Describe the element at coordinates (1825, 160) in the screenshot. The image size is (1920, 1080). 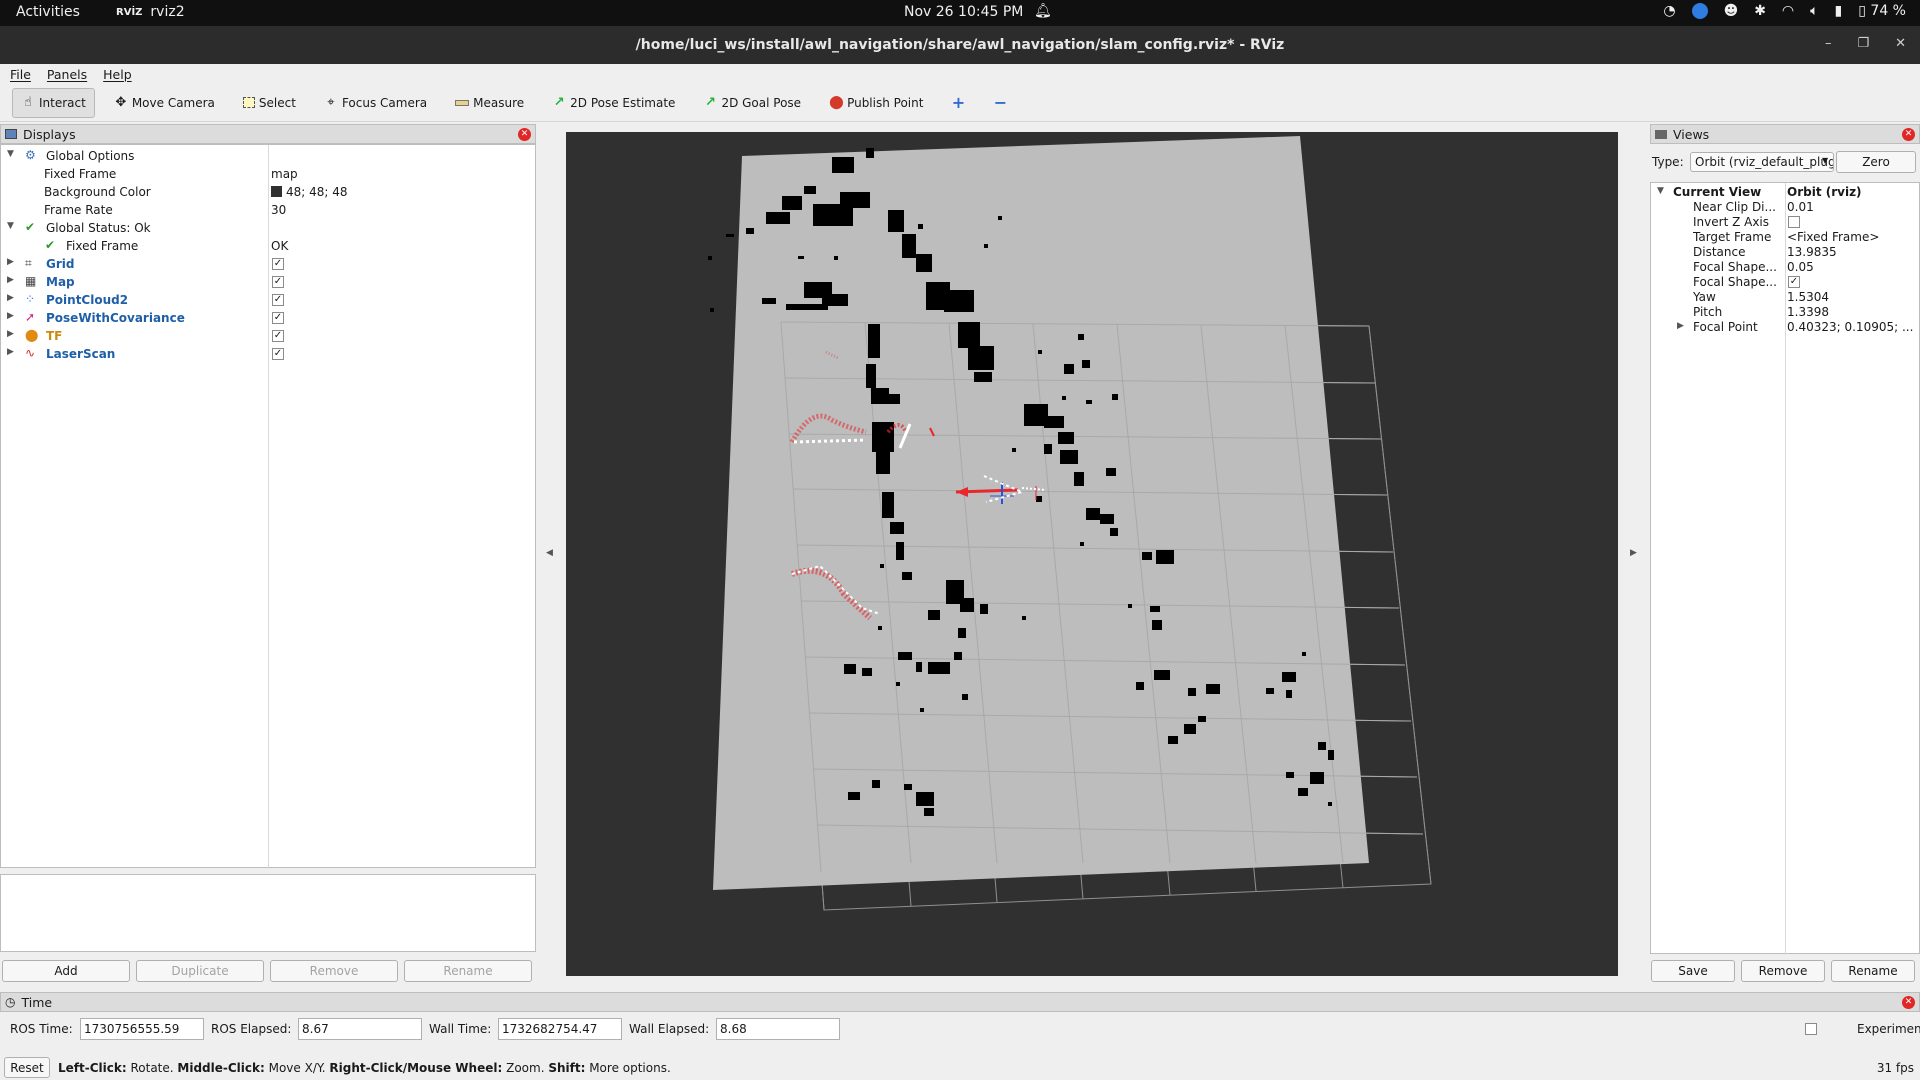
I see `chevron-down-icon: ▼` at that location.